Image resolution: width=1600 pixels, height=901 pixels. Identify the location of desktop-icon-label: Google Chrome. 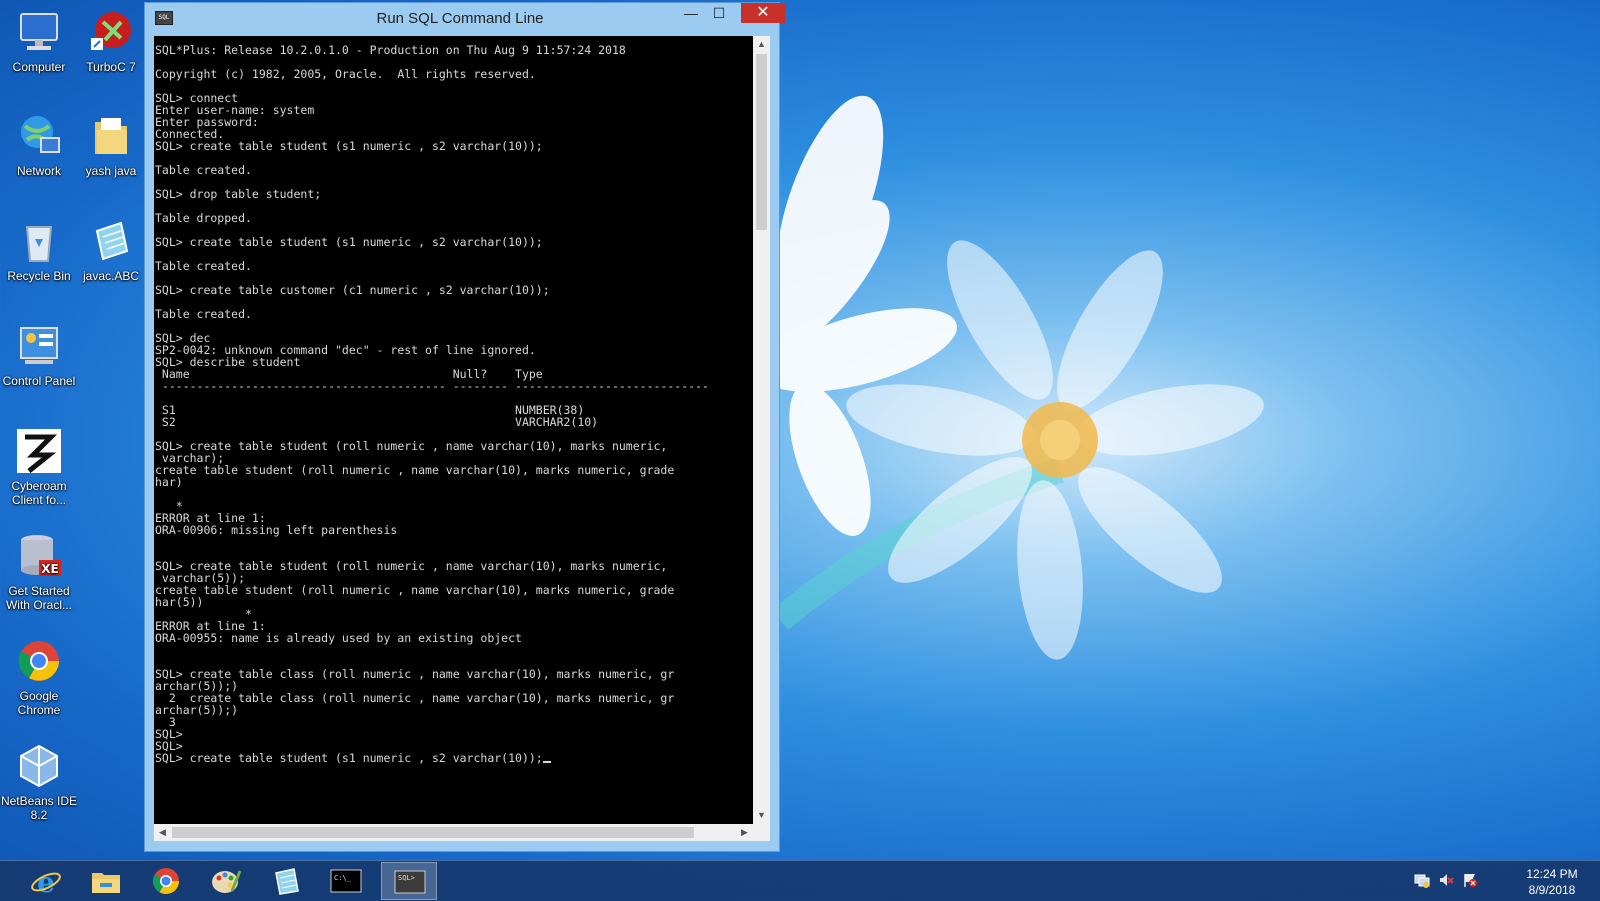
(39, 703).